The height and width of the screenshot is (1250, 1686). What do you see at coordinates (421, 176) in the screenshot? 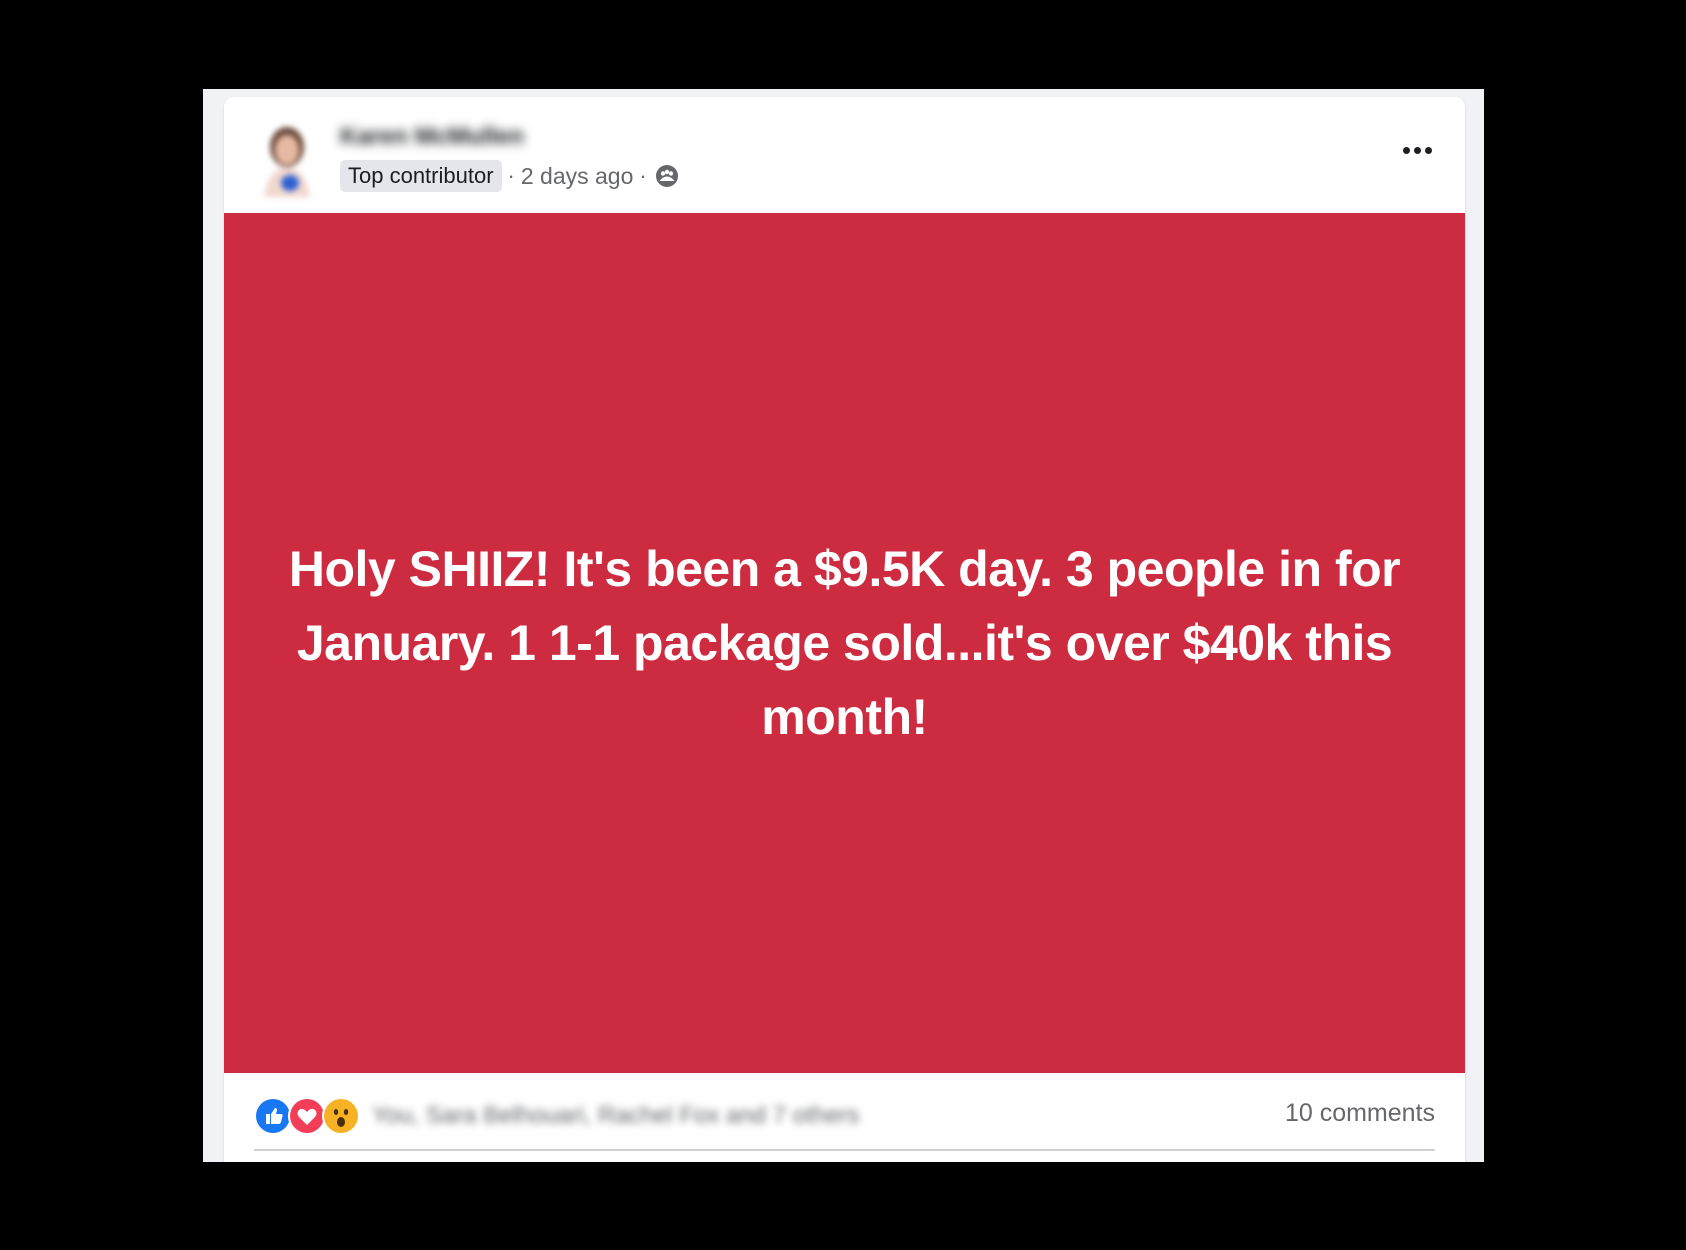
I see `top-contributor-badge: Top contributor` at bounding box center [421, 176].